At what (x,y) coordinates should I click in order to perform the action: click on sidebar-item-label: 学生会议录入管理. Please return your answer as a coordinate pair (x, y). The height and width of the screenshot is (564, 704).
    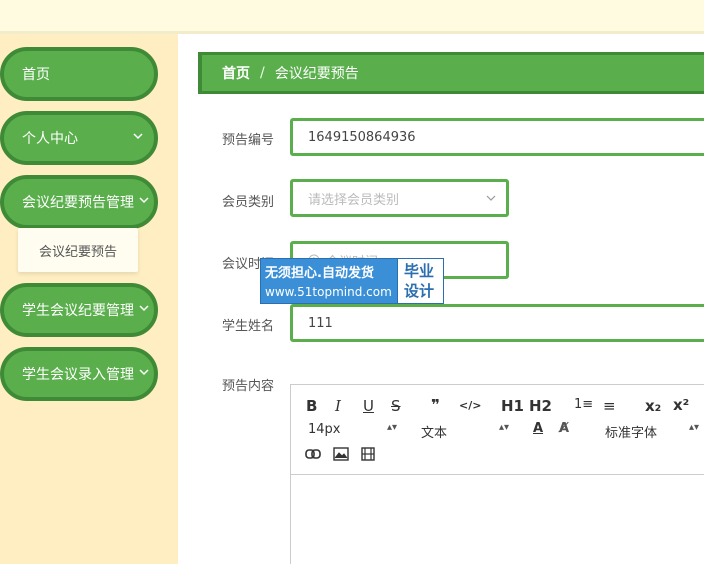
    Looking at the image, I should click on (78, 375).